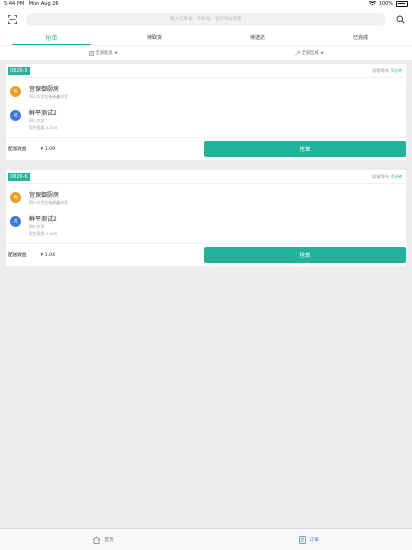 This screenshot has height=550, width=412. Describe the element at coordinates (103, 539) in the screenshot. I see `nav-home: 首页` at that location.